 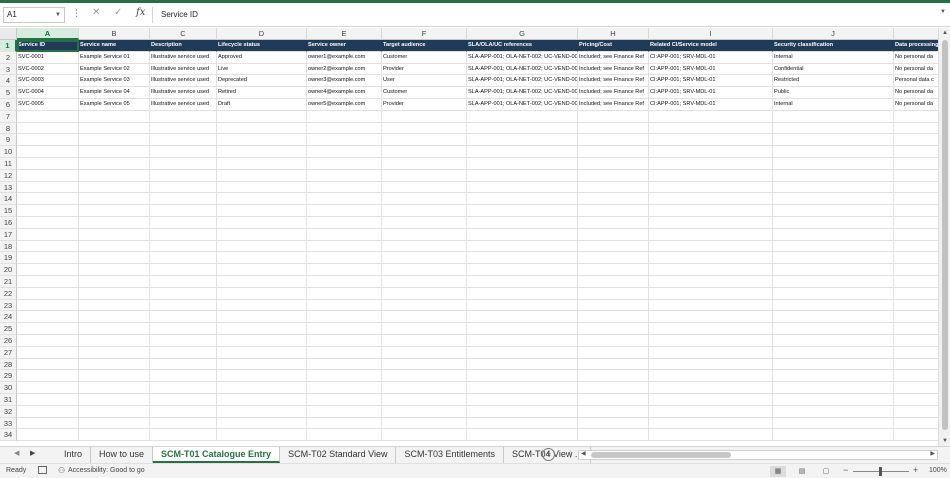 What do you see at coordinates (338, 455) in the screenshot?
I see `sheet-tab: SCM-T02 Standard View` at bounding box center [338, 455].